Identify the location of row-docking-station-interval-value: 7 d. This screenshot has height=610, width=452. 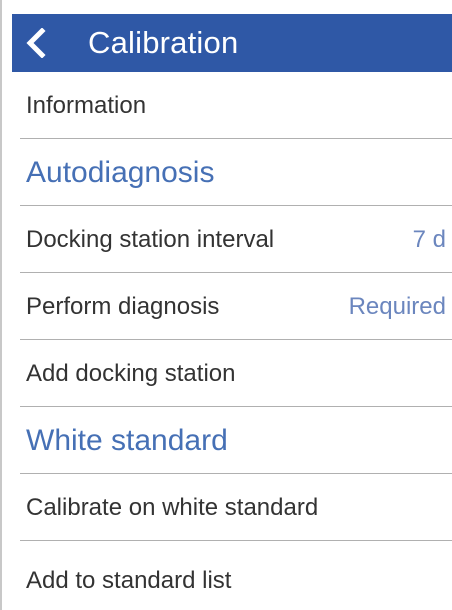
(429, 239).